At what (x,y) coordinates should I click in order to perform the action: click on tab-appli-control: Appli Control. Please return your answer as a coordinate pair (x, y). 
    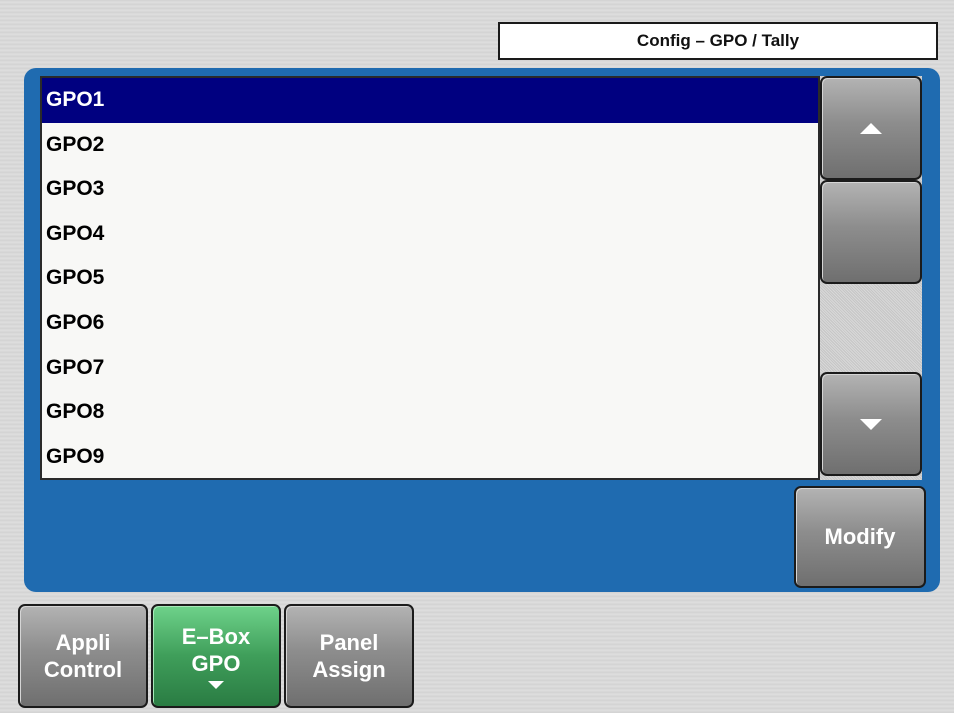
    Looking at the image, I should click on (83, 656).